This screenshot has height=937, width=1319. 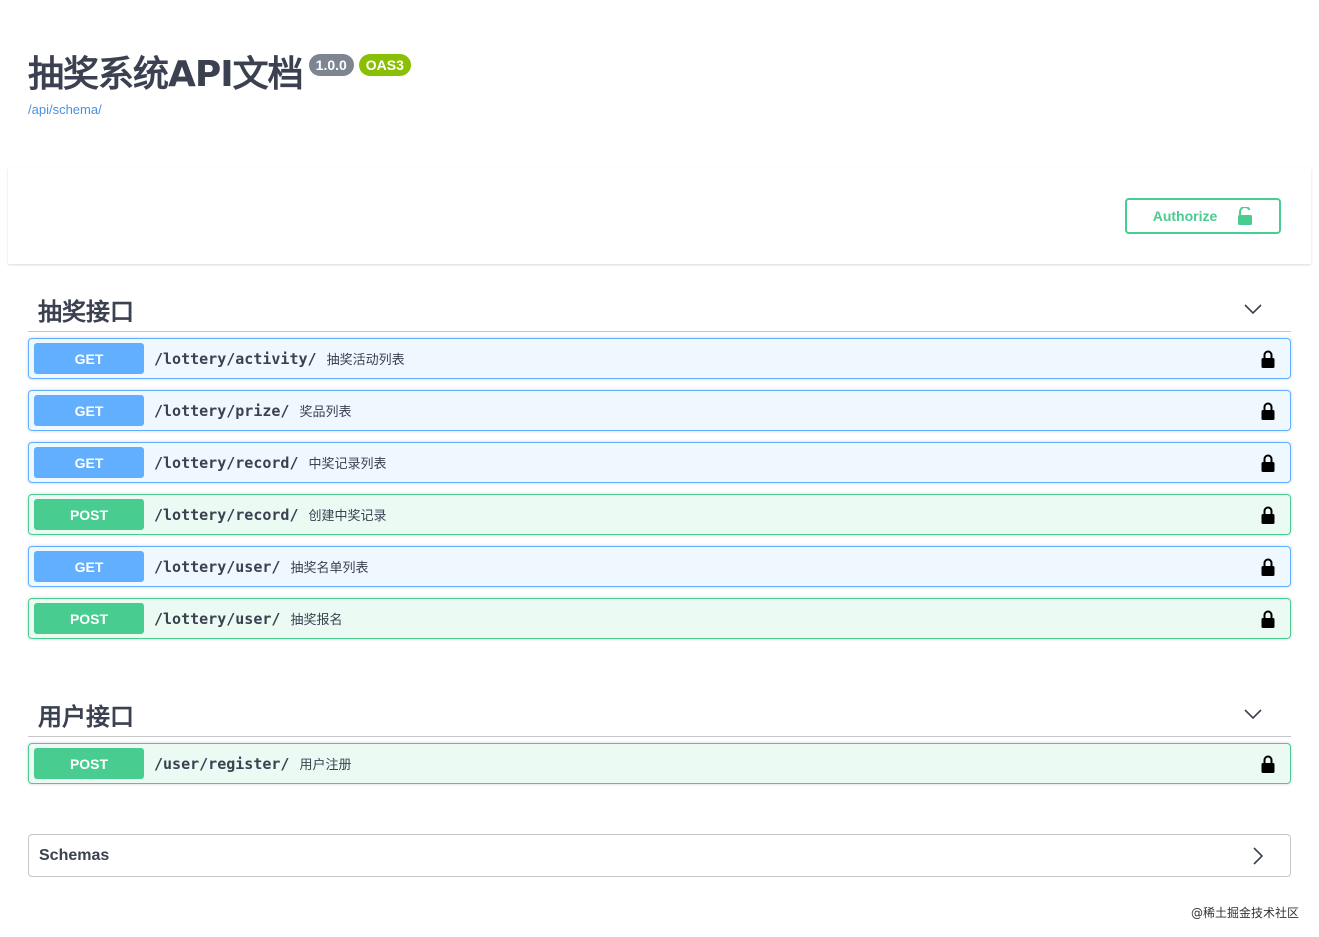 What do you see at coordinates (222, 763) in the screenshot?
I see `operation-path: /user/register/` at bounding box center [222, 763].